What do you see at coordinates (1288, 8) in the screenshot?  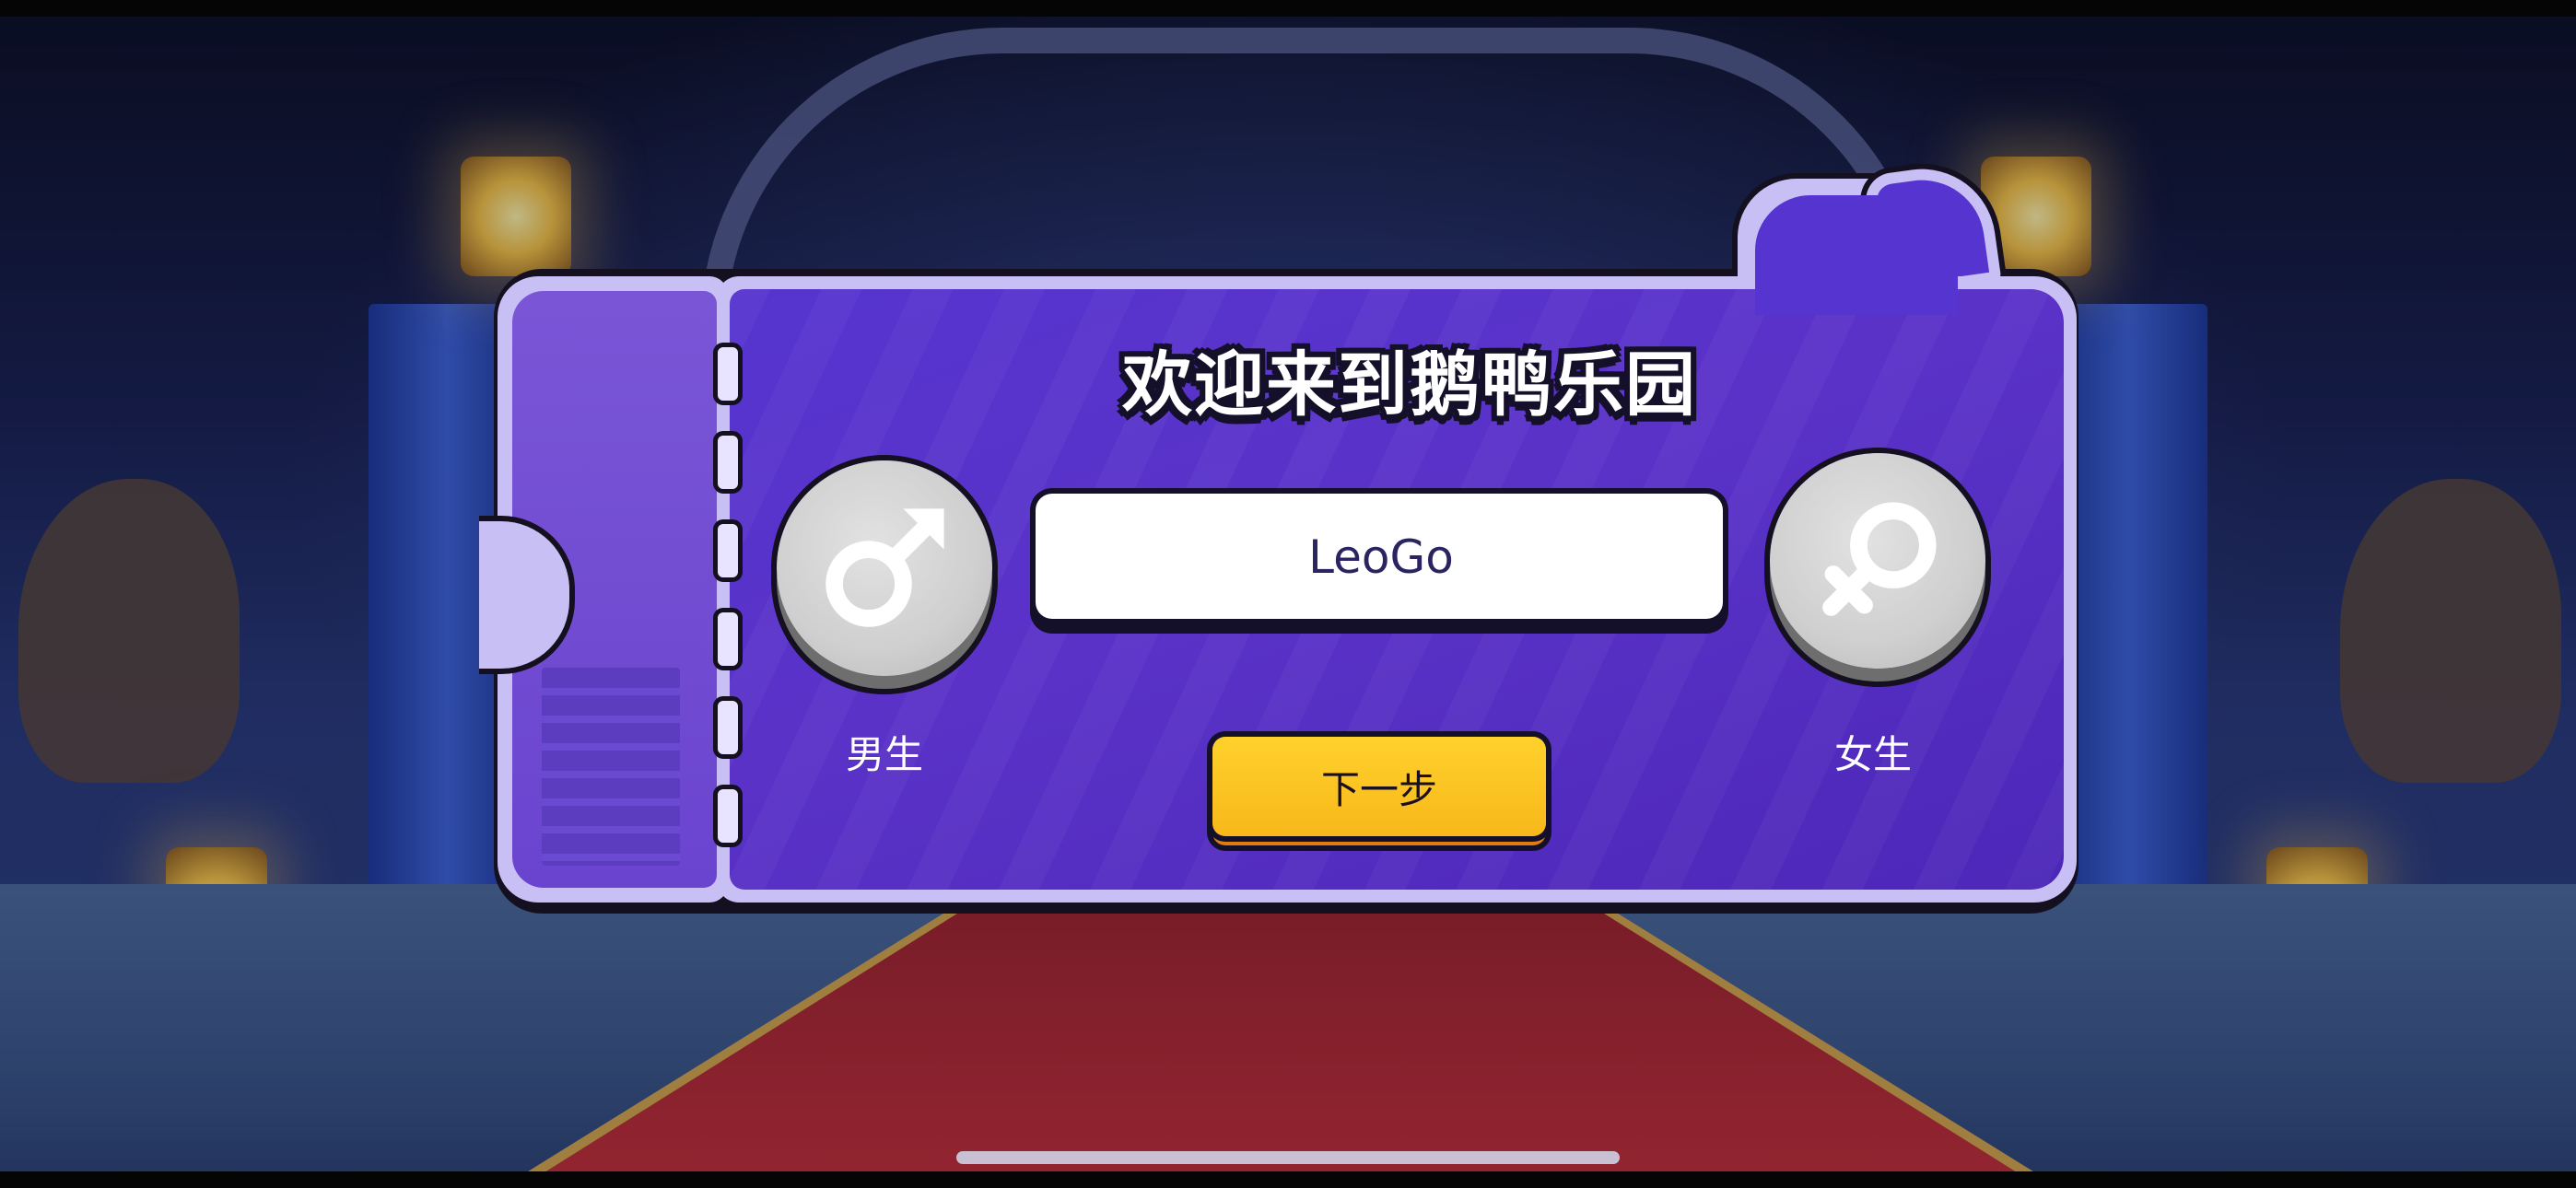 I see `top-edge` at bounding box center [1288, 8].